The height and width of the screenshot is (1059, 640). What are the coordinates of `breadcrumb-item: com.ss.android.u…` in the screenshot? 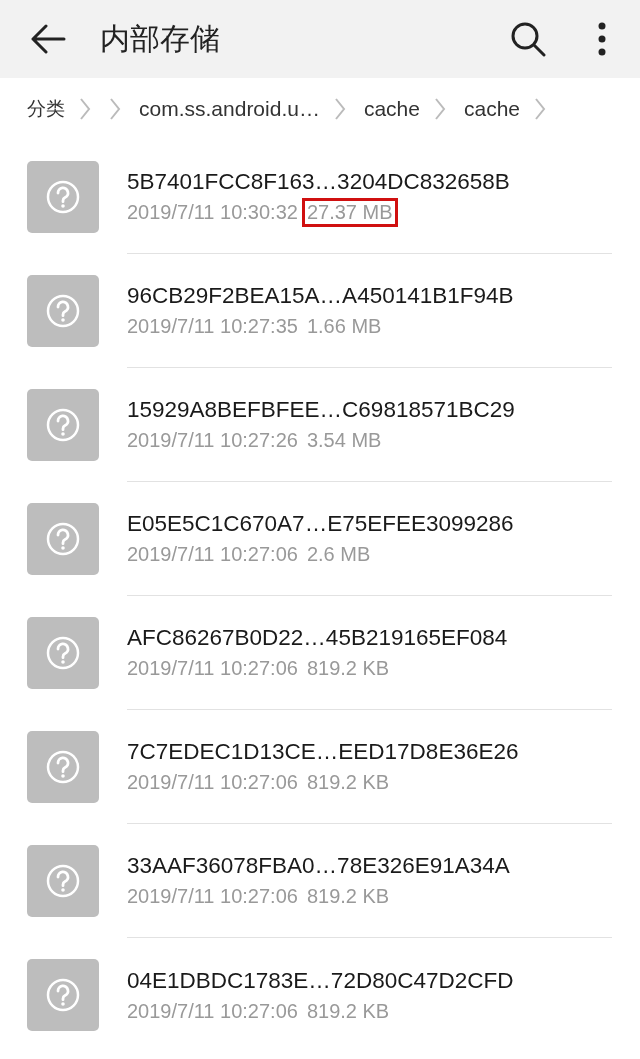 It's located at (229, 109).